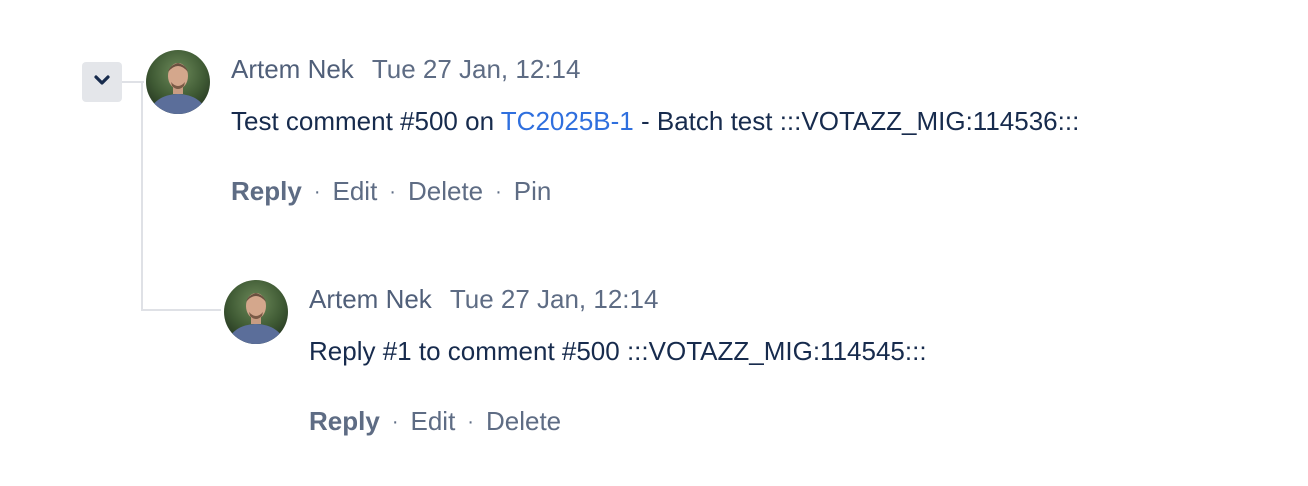 The image size is (1308, 486). What do you see at coordinates (856, 121) in the screenshot?
I see `comment-text: - Batch test :::VOTAZZ_MIG:114536:::` at bounding box center [856, 121].